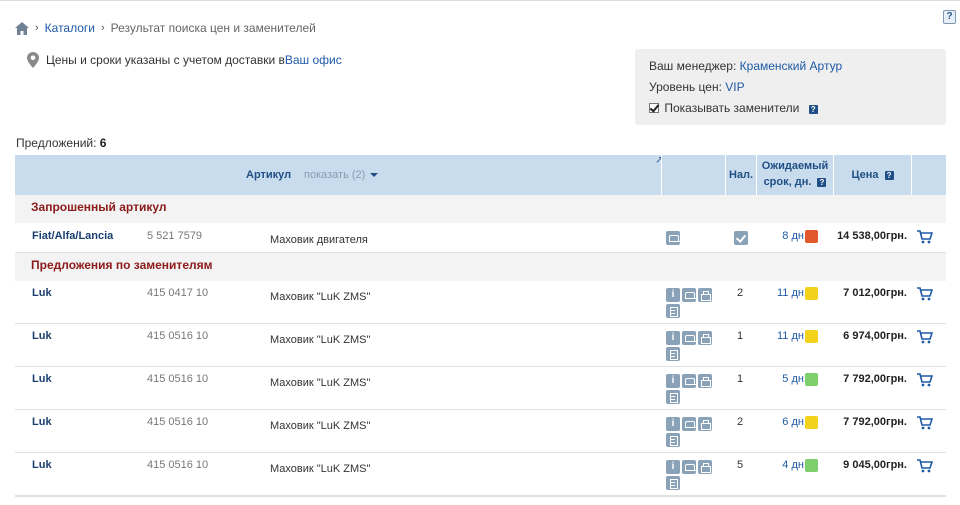  Describe the element at coordinates (795, 166) in the screenshot. I see `term-header-line1: Ожидаемый` at that location.